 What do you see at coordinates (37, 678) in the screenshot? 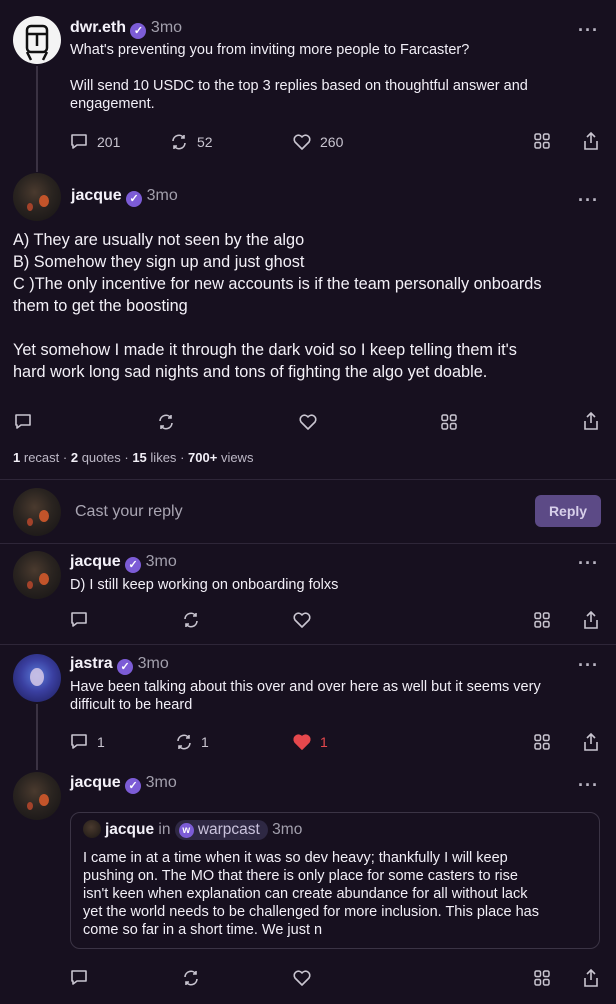
I see `avatar-jastra` at bounding box center [37, 678].